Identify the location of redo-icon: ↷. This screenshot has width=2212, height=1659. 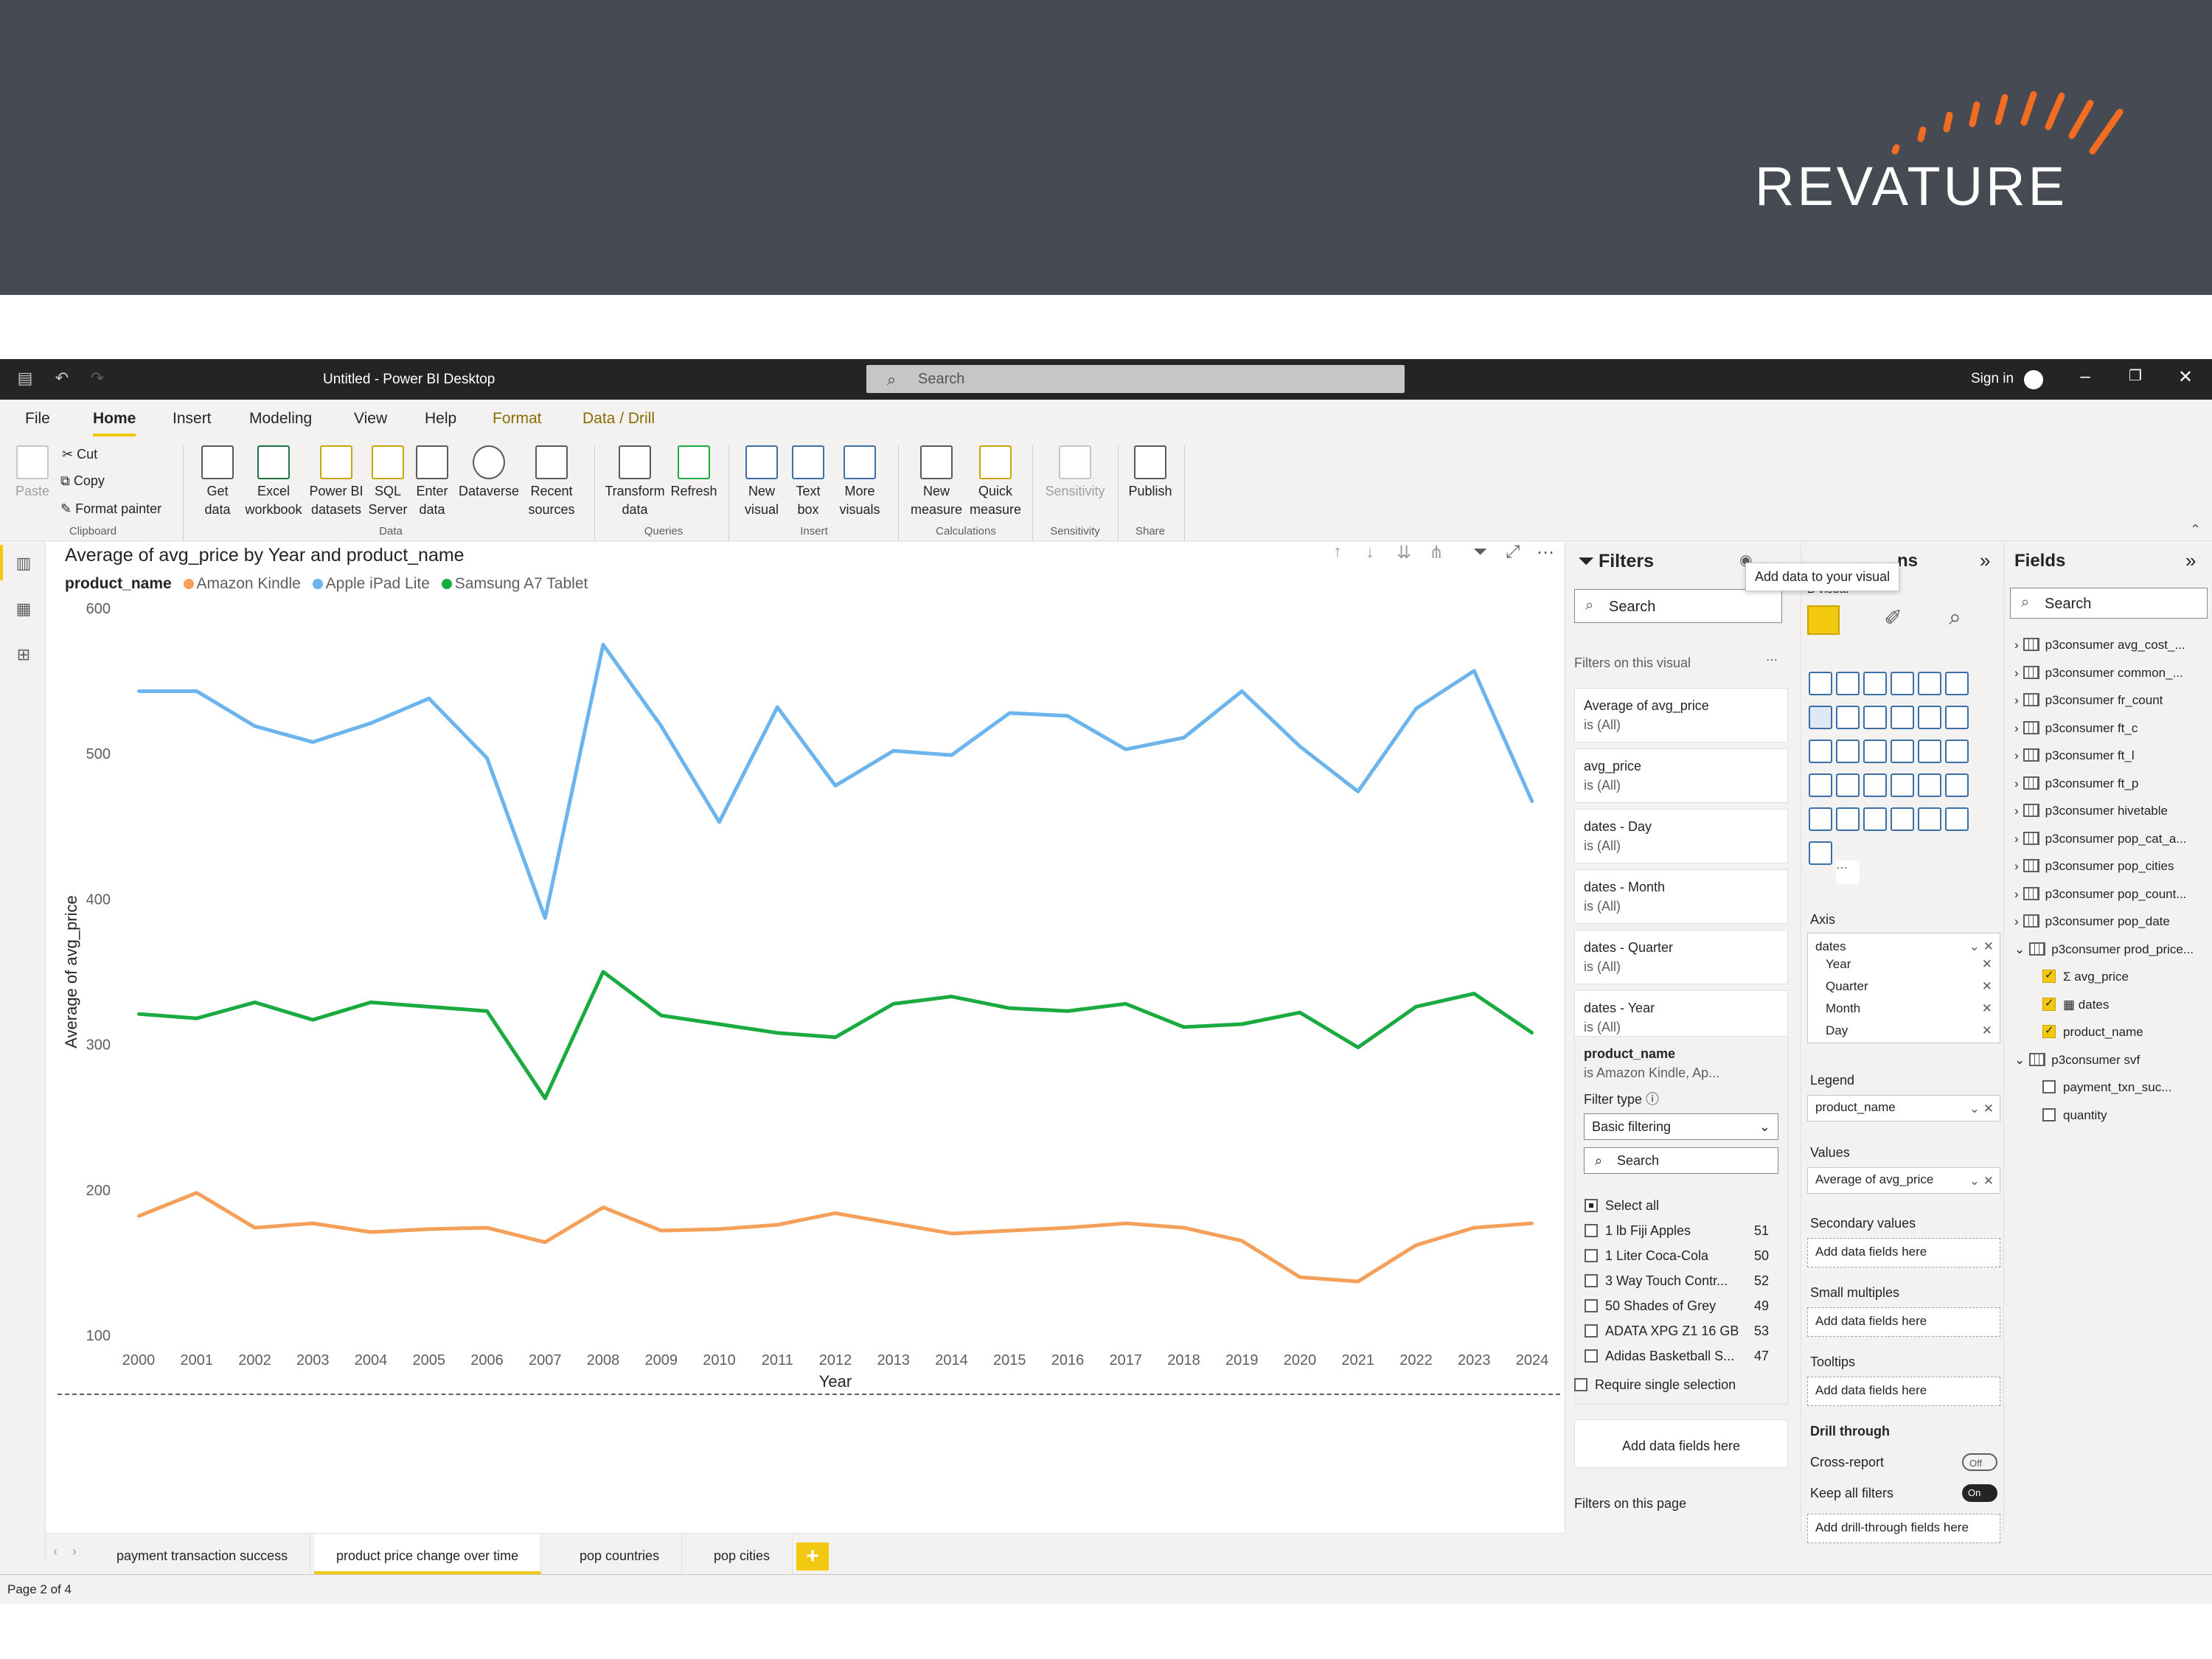
(97, 378).